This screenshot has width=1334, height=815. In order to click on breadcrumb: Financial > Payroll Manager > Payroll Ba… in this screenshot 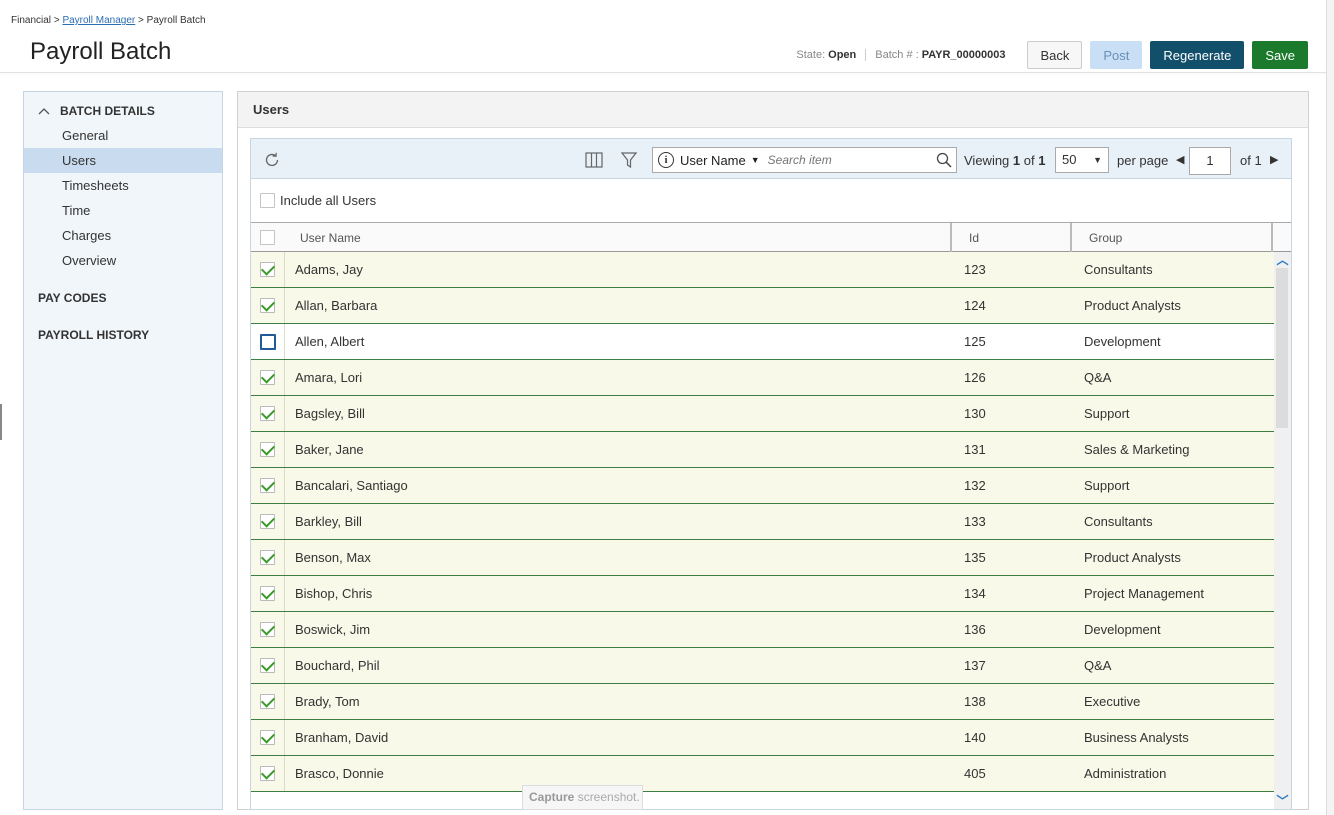, I will do `click(108, 20)`.